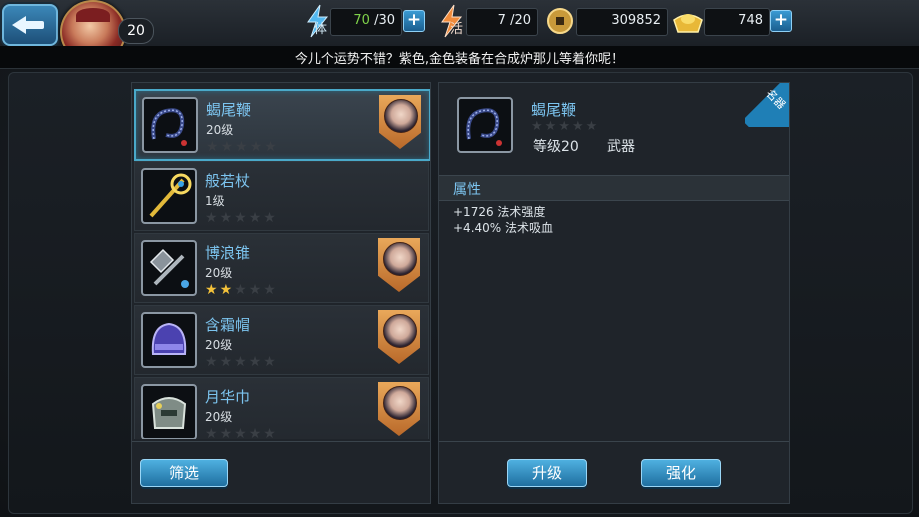 Image resolution: width=919 pixels, height=517 pixels. I want to click on rarity-ribbon: 名器, so click(767, 105).